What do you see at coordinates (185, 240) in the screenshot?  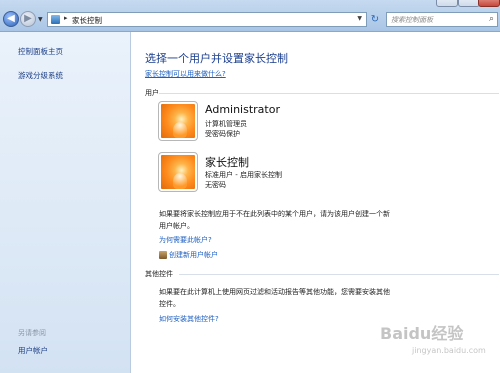 I see `why-account-link: 为何需要此帐户?` at bounding box center [185, 240].